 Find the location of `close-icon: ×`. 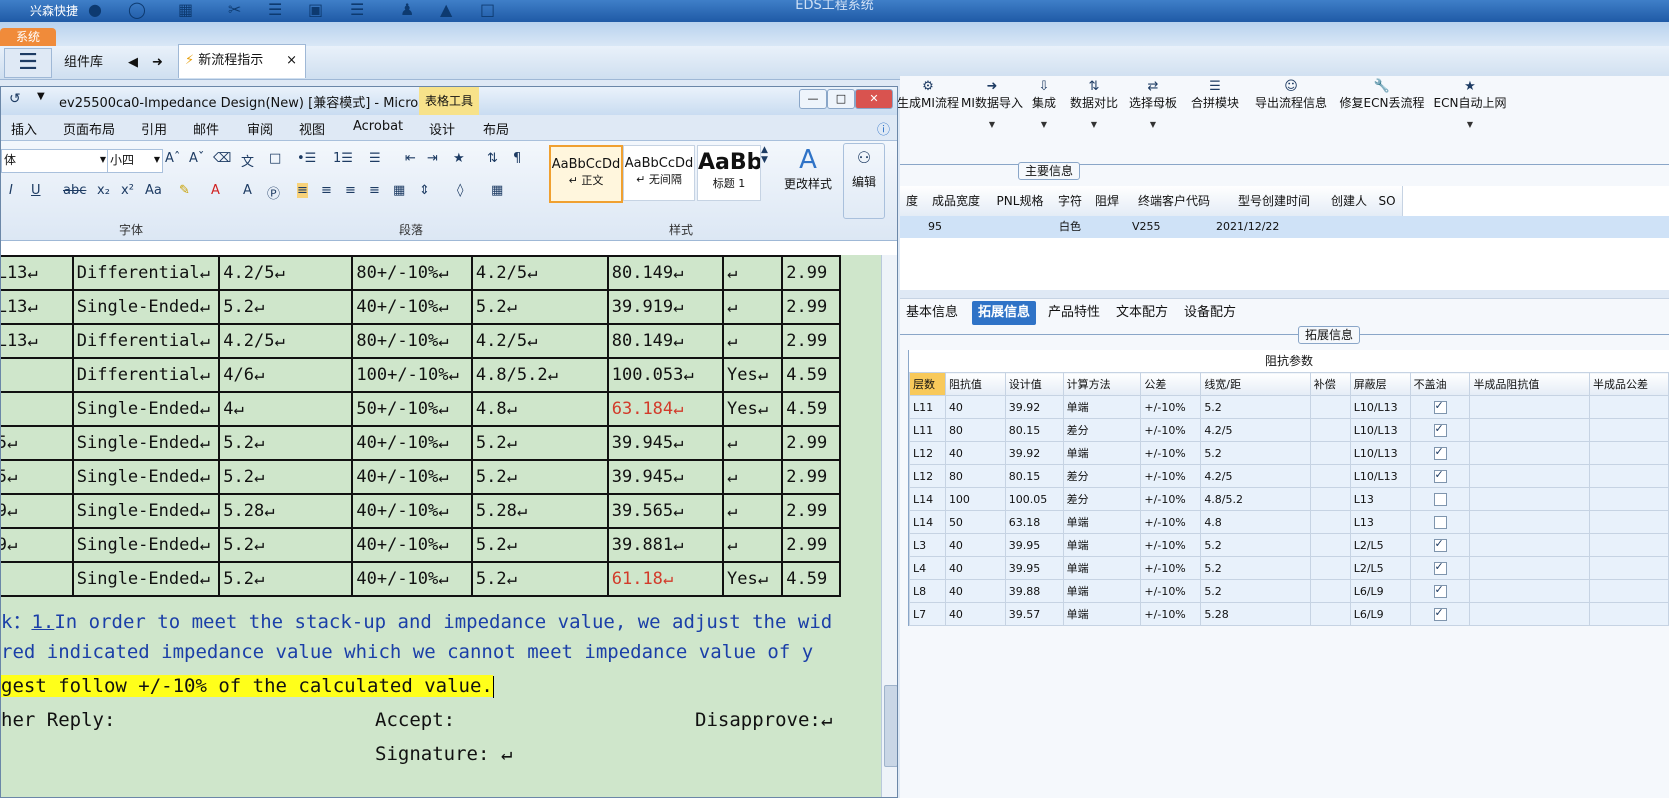

close-icon: × is located at coordinates (291, 61).